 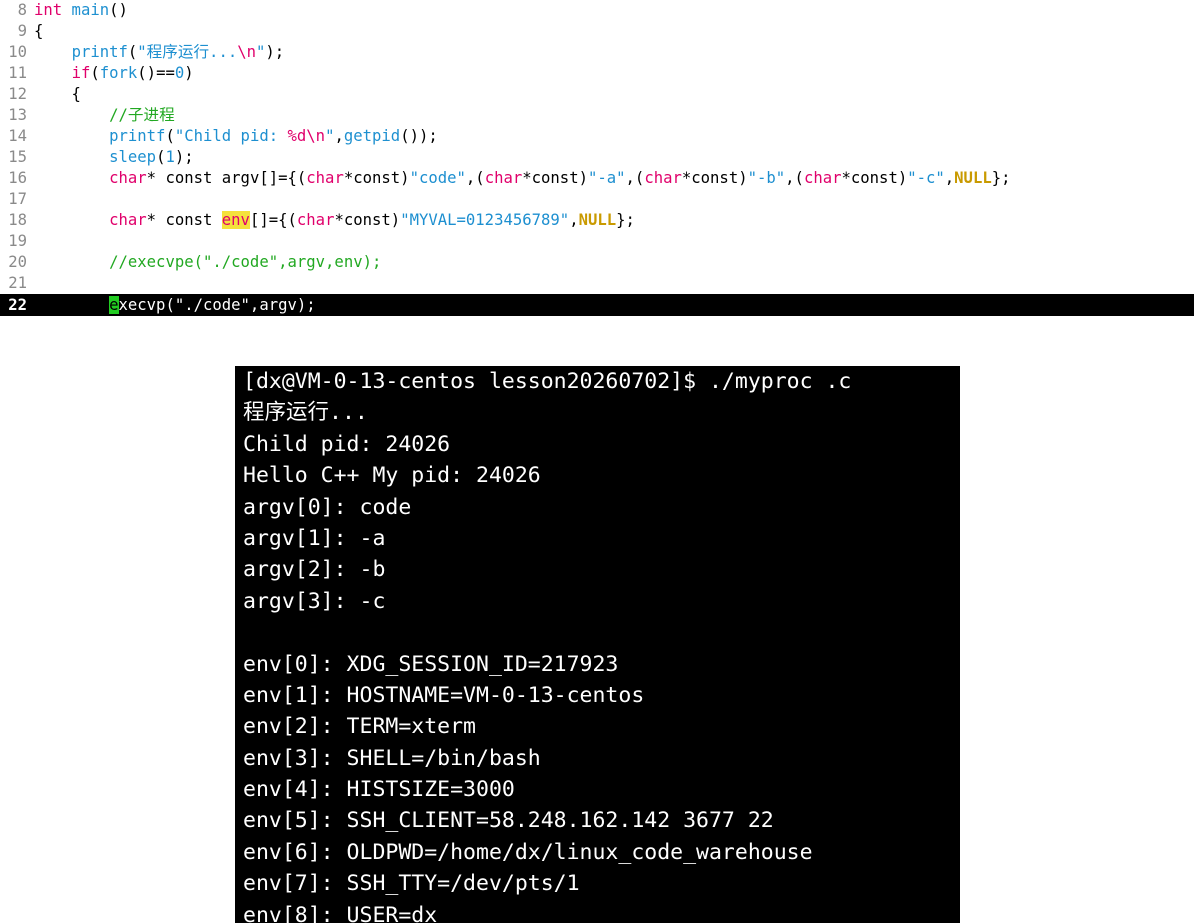 I want to click on terminal-line: argv[1]: -a, so click(x=314, y=538).